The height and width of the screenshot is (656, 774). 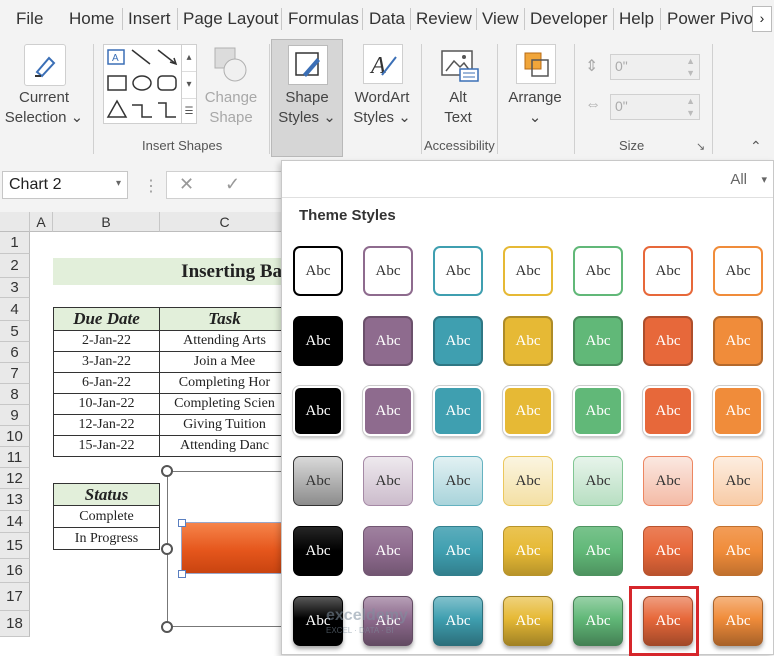 I want to click on task-cell: Attending Danc, so click(x=224, y=446).